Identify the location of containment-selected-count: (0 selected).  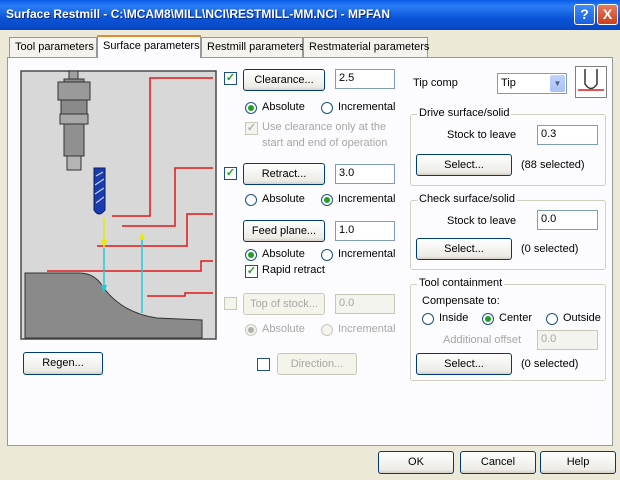
(550, 364).